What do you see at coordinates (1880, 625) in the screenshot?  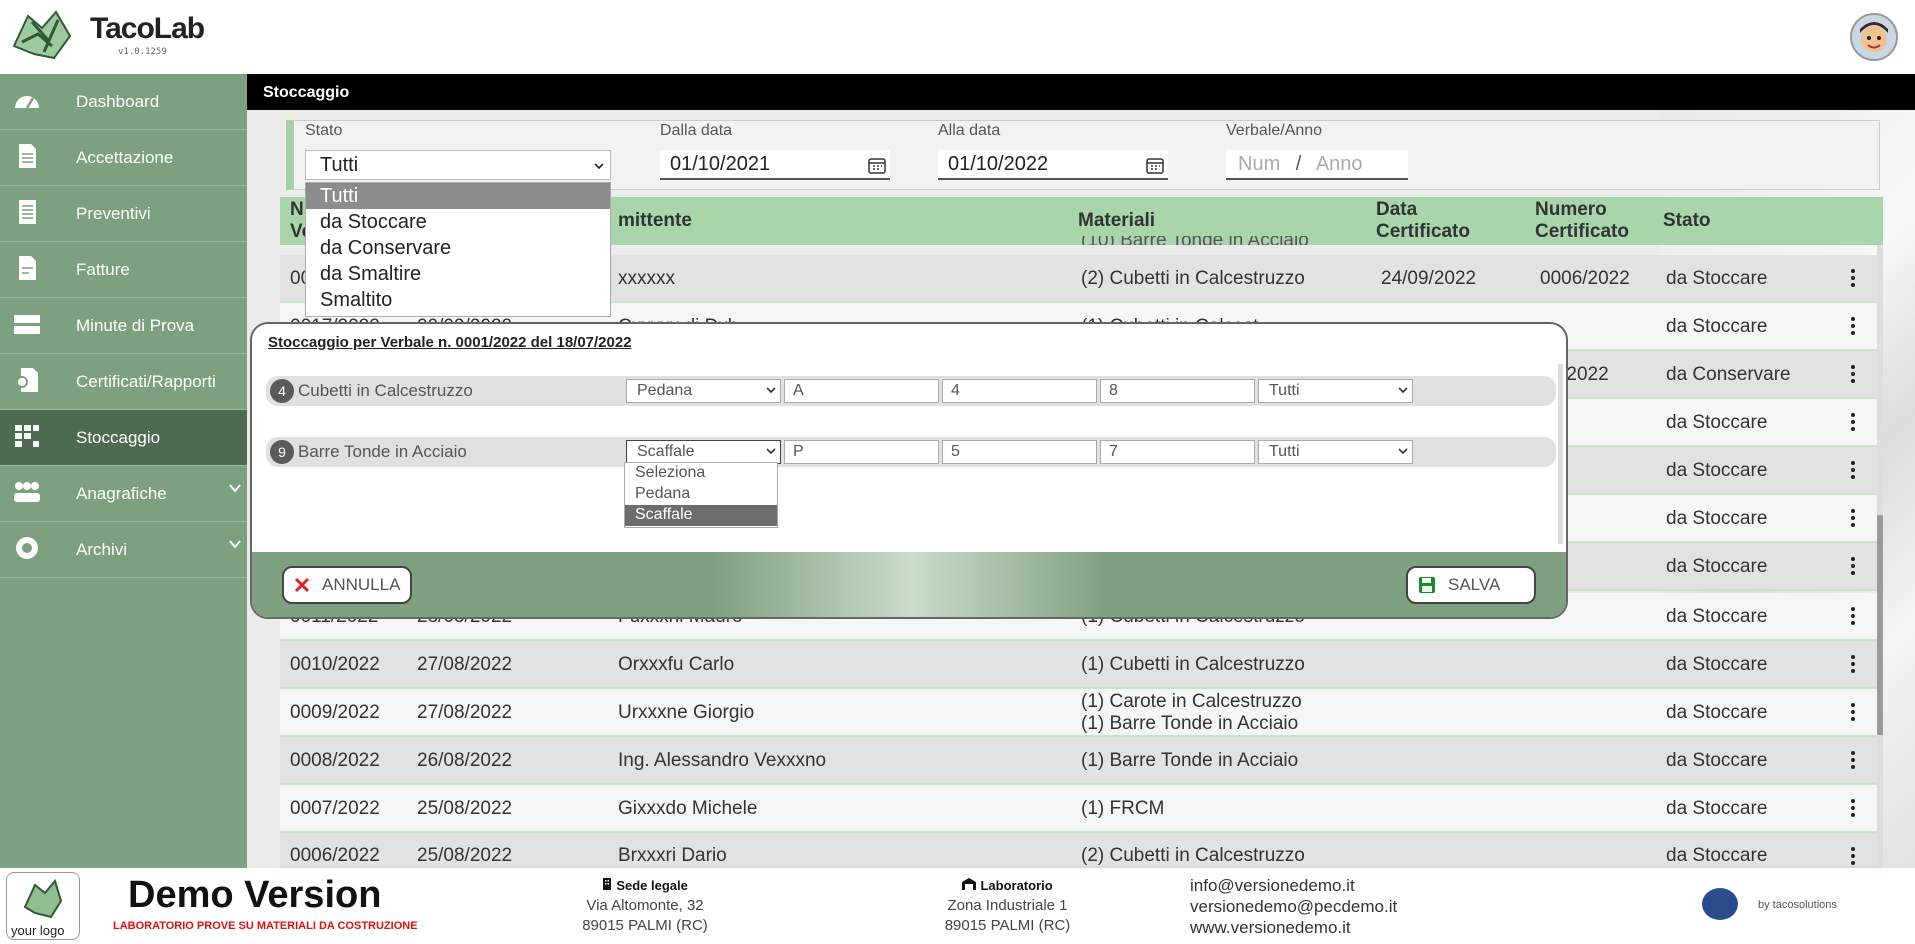 I see `table-scrollbar-thumb` at bounding box center [1880, 625].